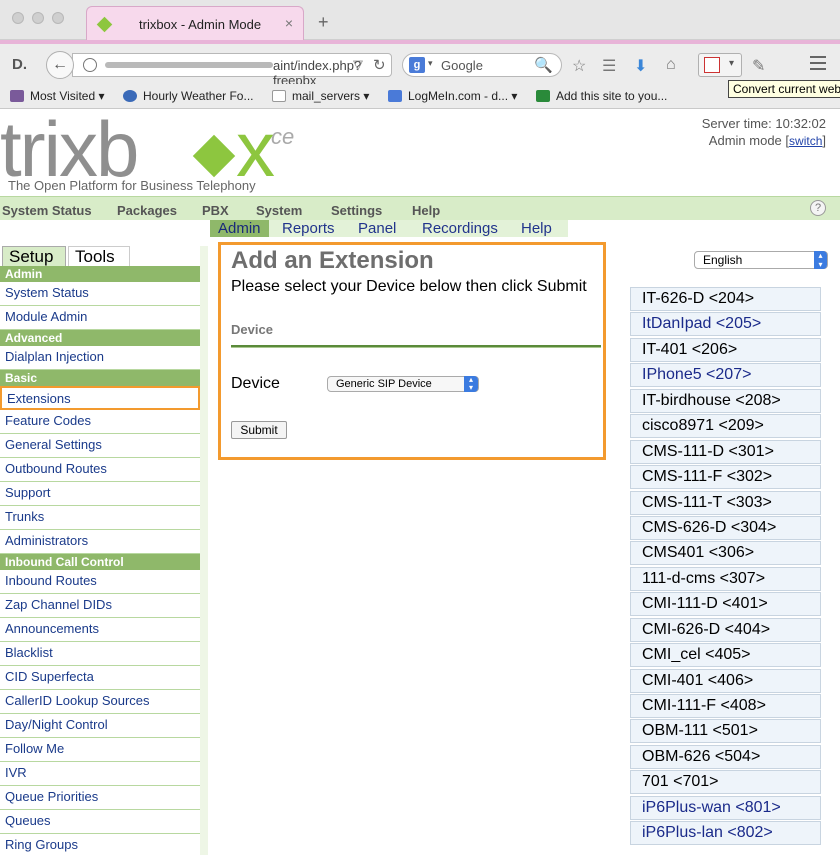 This screenshot has height=855, width=840. I want to click on folder-icon, so click(17, 96).